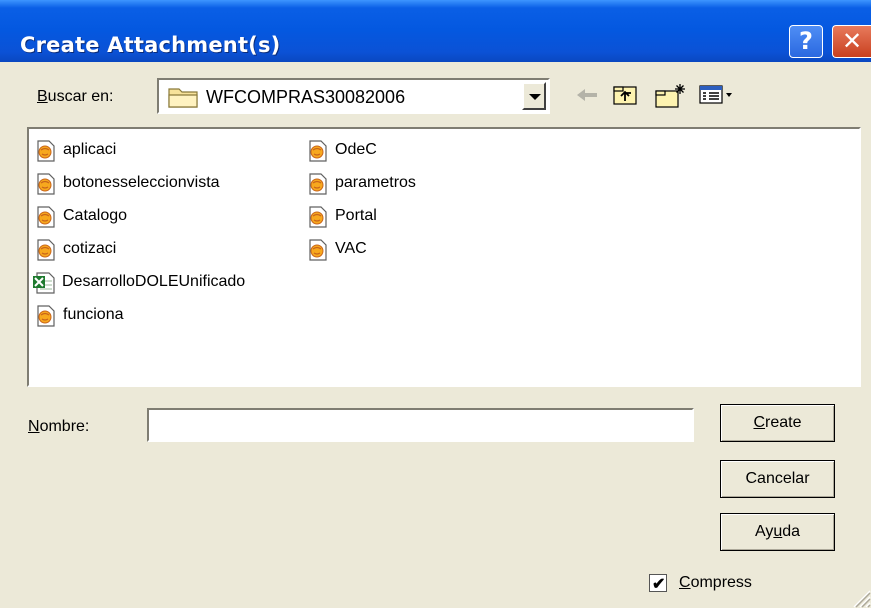  I want to click on help-button: ?, so click(806, 41).